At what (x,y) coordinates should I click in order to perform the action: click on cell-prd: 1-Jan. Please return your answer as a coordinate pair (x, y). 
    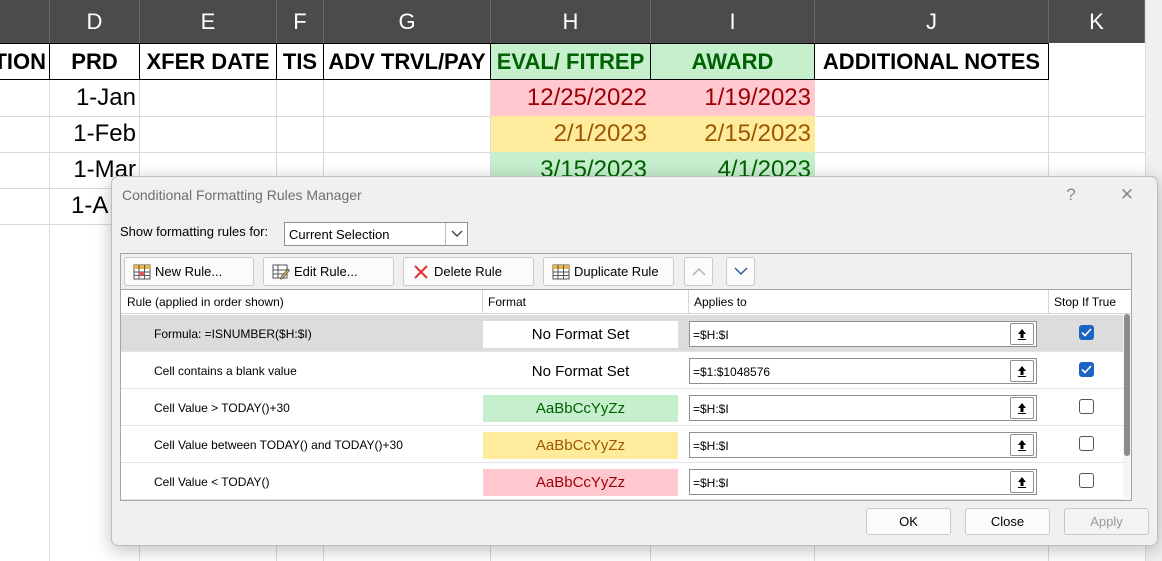
    Looking at the image, I should click on (95, 98).